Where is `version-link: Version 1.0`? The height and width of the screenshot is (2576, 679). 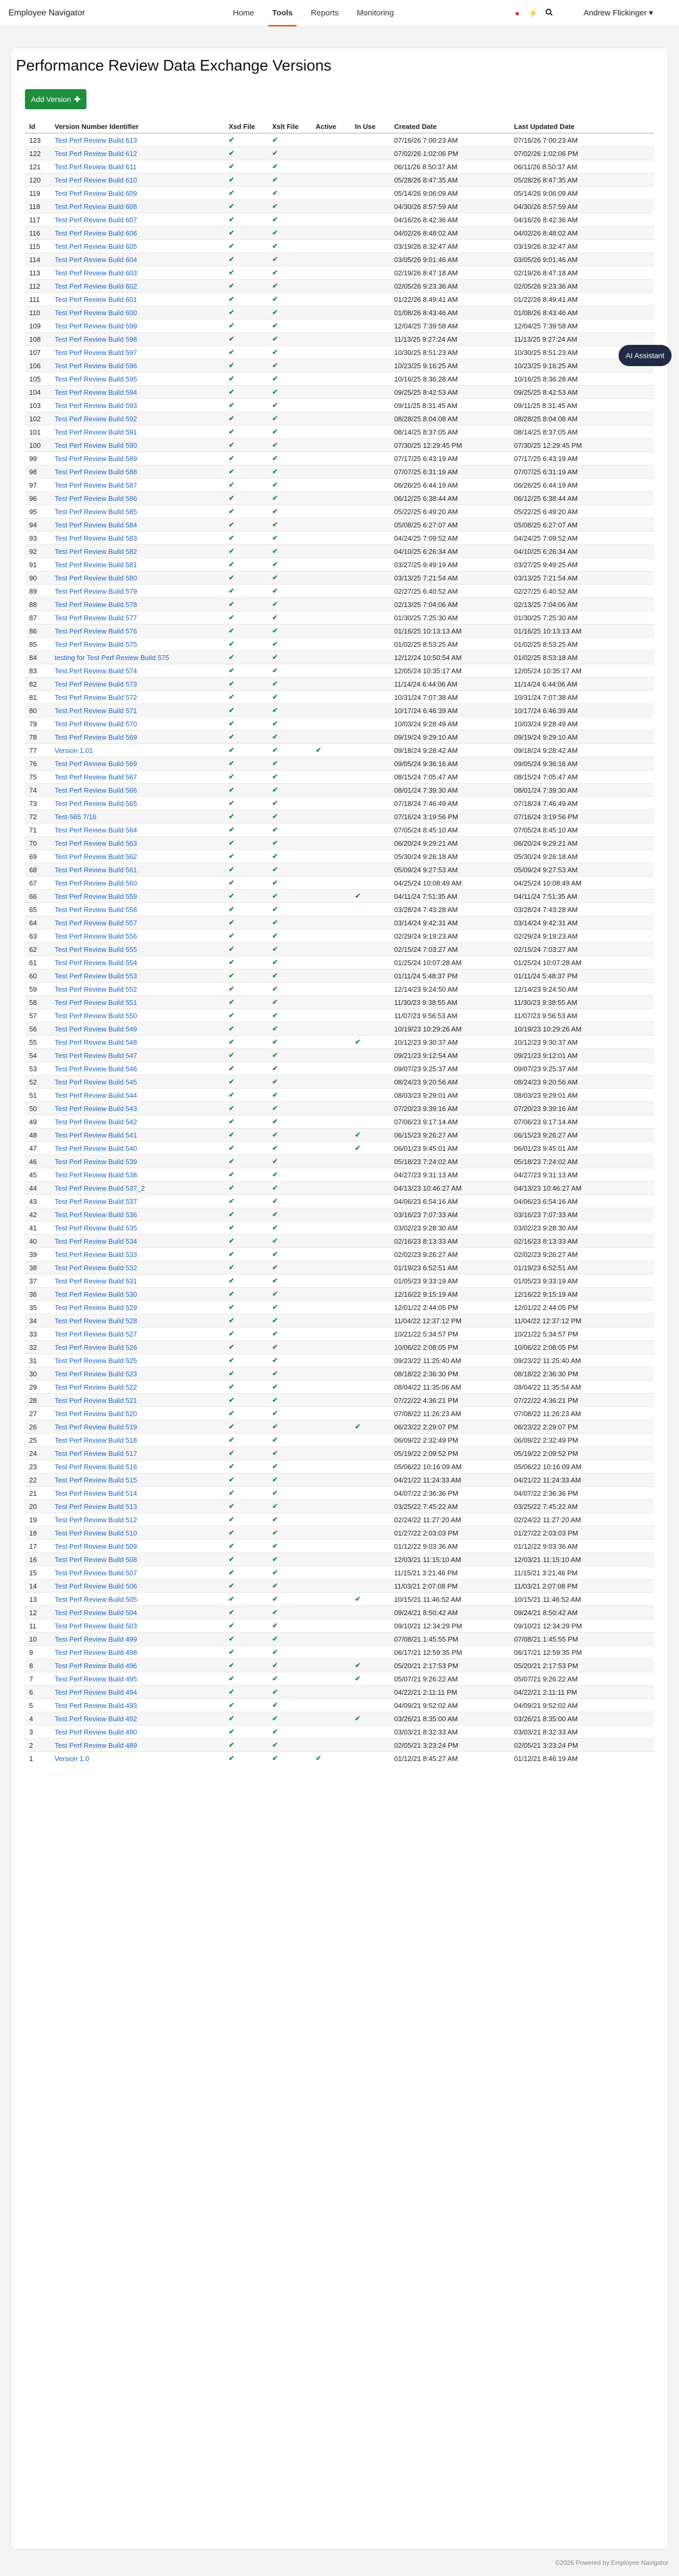
version-link: Version 1.0 is located at coordinates (72, 1759).